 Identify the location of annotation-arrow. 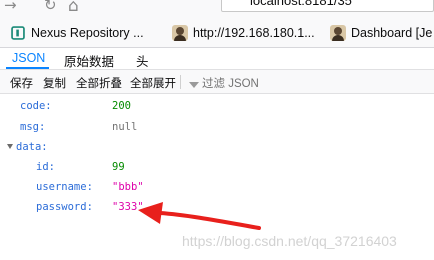
(199, 216).